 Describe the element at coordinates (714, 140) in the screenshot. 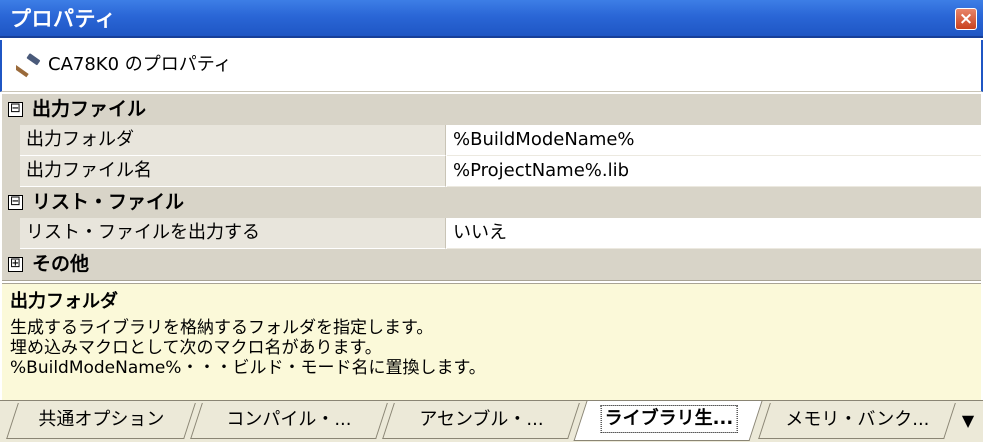

I see `property-value-cell: %BuildModeName%` at that location.